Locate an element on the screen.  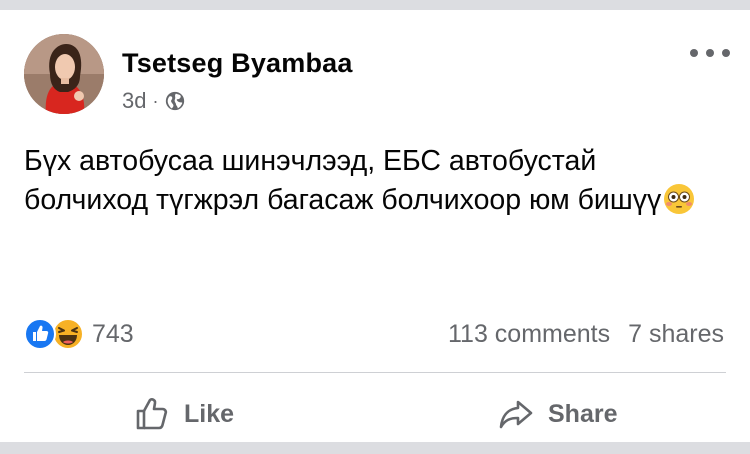
comments-count: 113 comments is located at coordinates (529, 334).